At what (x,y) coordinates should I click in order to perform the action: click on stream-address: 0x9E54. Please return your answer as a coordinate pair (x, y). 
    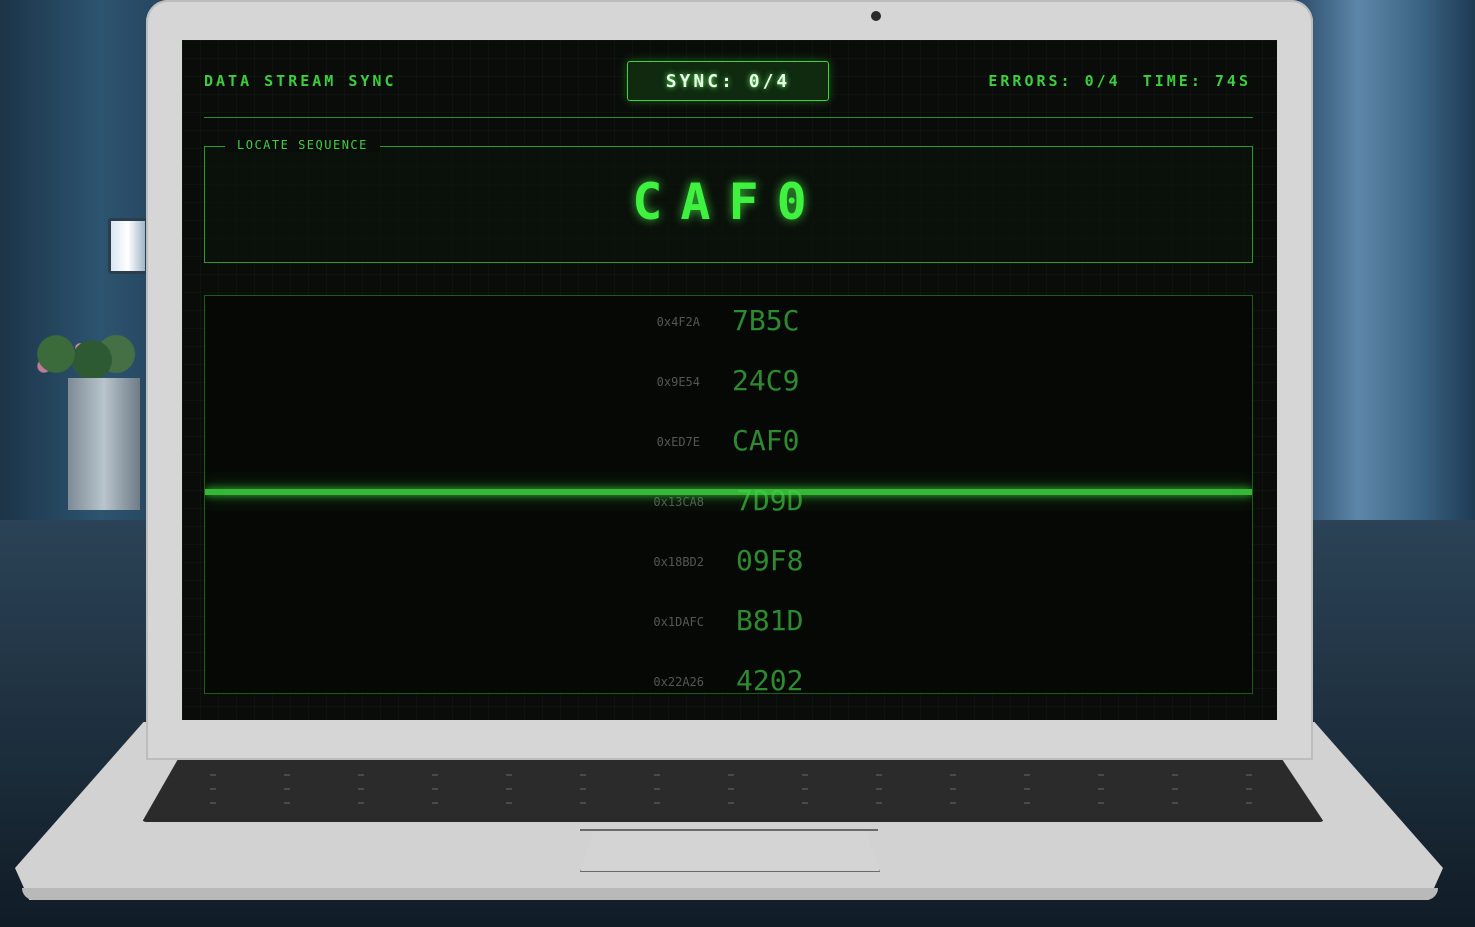
    Looking at the image, I should click on (678, 382).